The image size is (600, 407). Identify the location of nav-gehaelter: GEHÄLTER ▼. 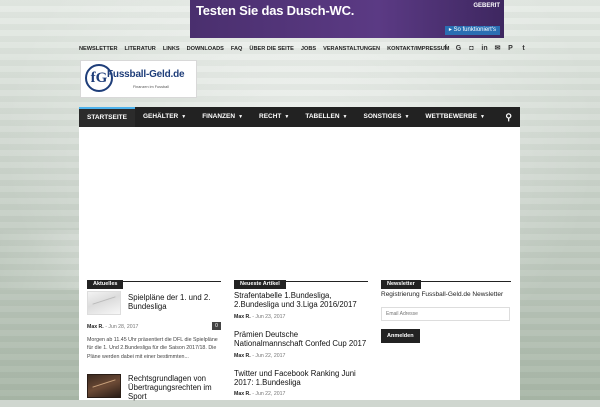
(164, 117).